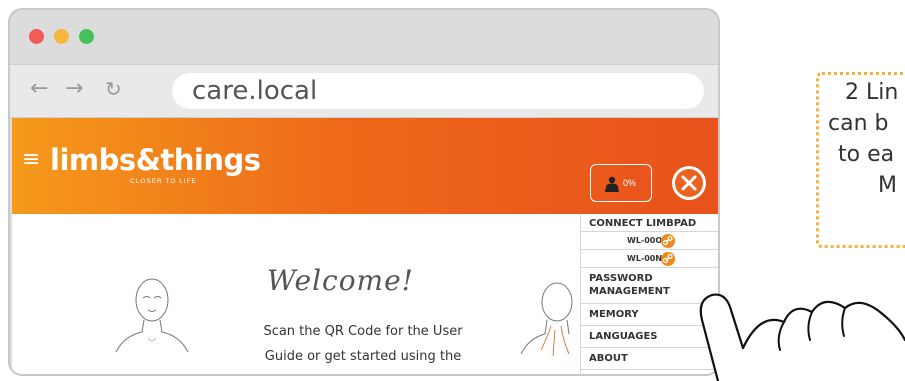  I want to click on limb-percent-text: 0%, so click(630, 183).